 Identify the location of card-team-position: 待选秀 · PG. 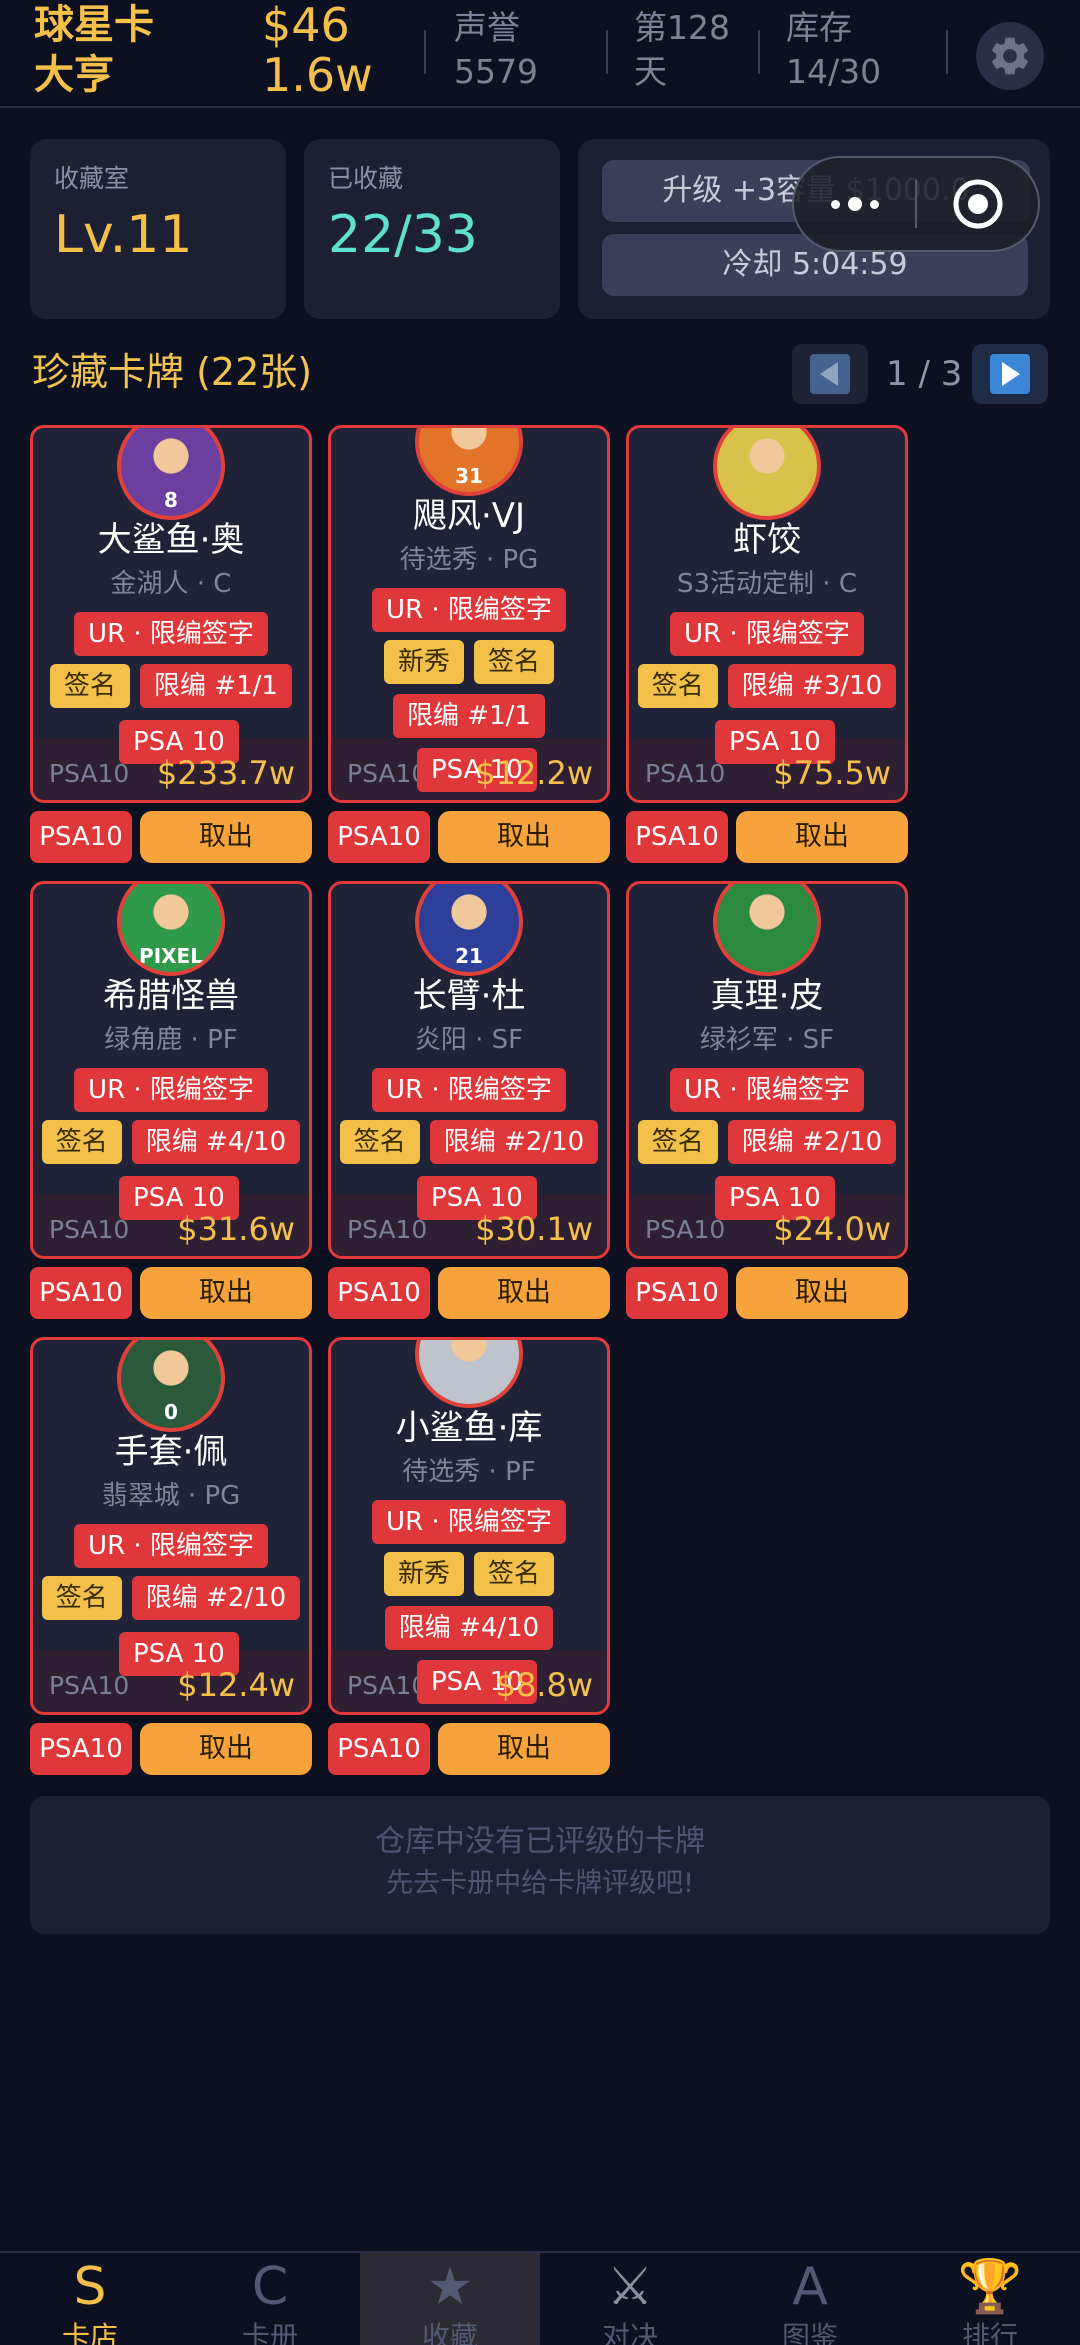
(469, 560).